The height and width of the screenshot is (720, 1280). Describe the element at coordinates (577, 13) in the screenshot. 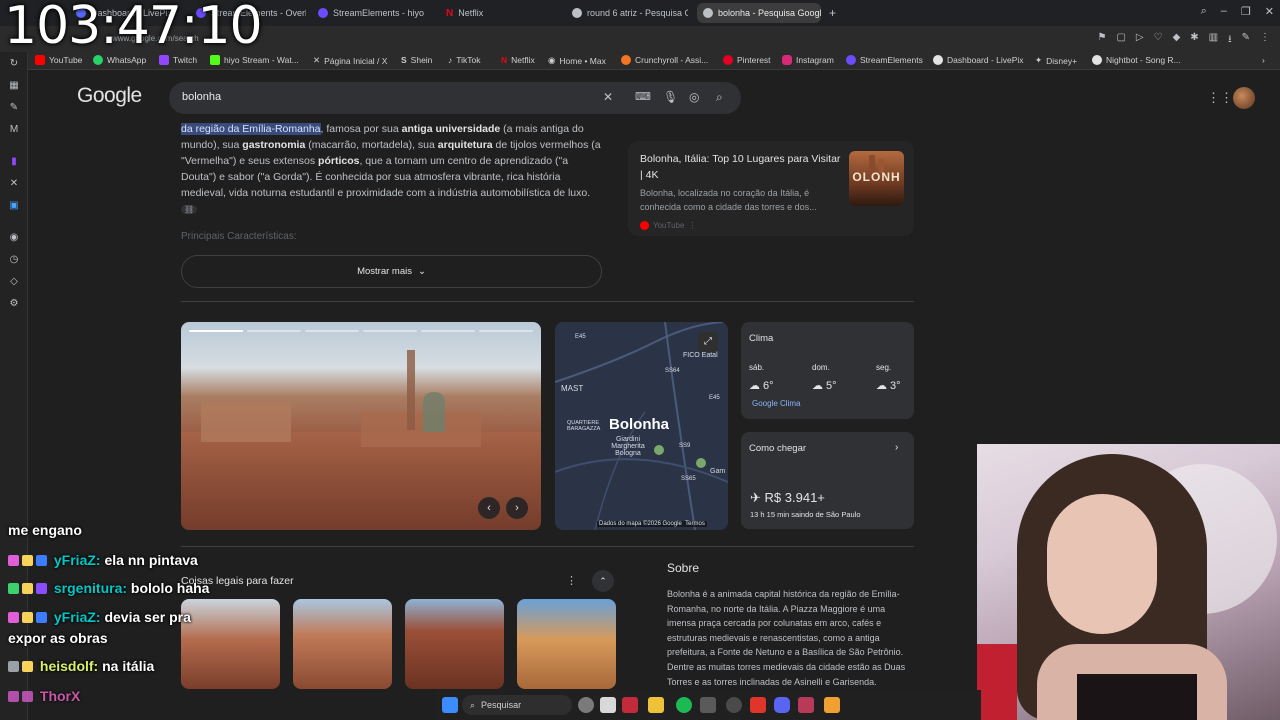

I see `google-icon` at that location.